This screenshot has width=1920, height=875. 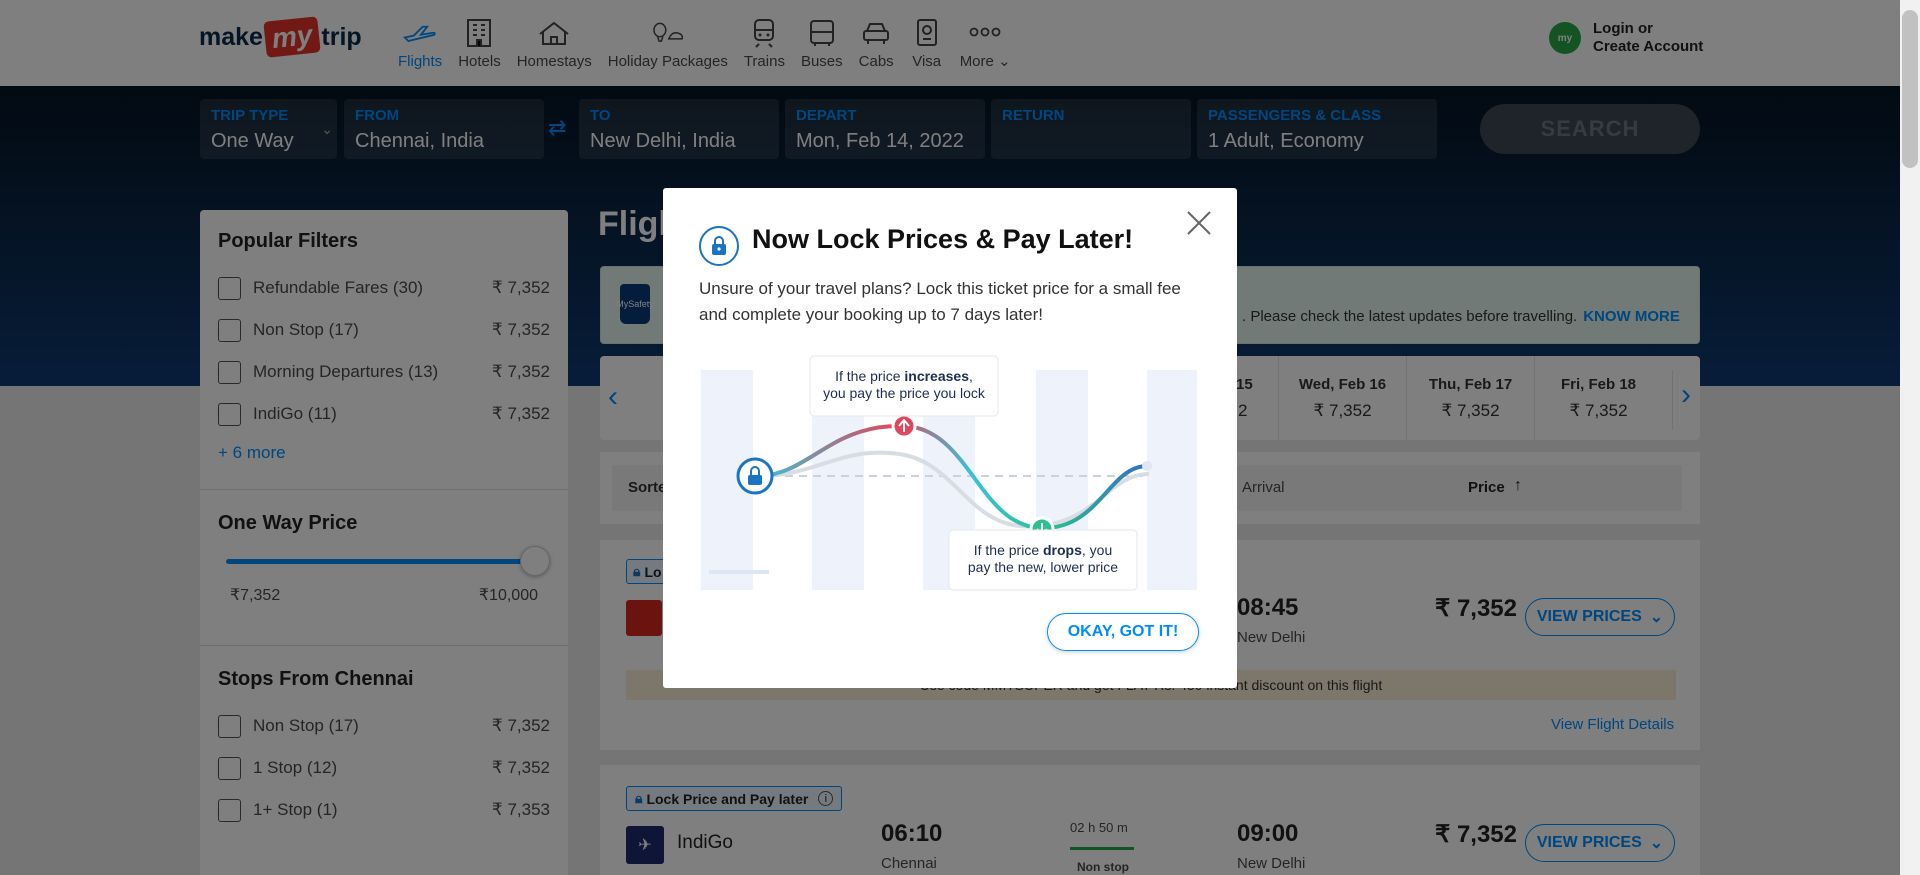 What do you see at coordinates (943, 239) in the screenshot?
I see `modal-title: Now Lock Prices & Pay Later!` at bounding box center [943, 239].